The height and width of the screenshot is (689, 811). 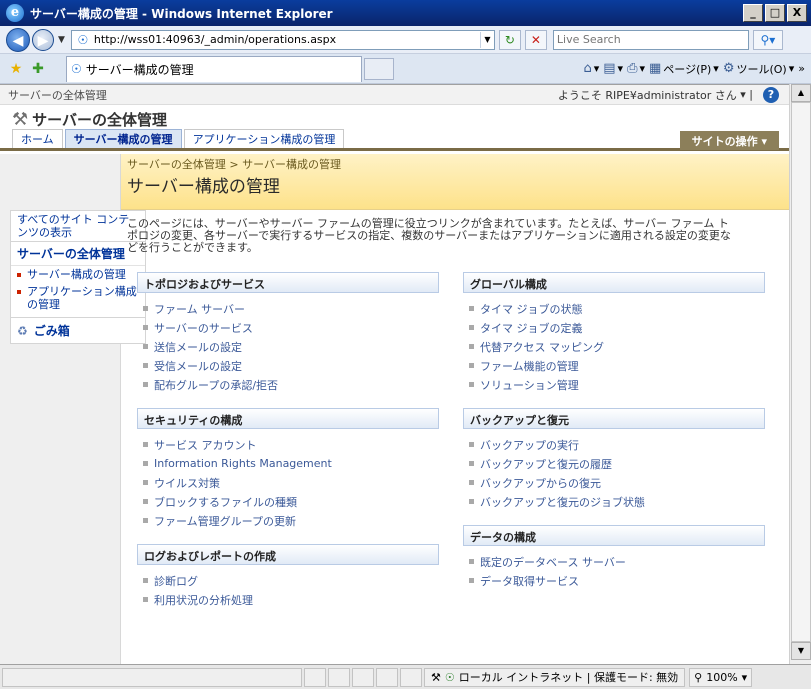 I want to click on admin-link-label: ウイルス対策, so click(x=187, y=483).